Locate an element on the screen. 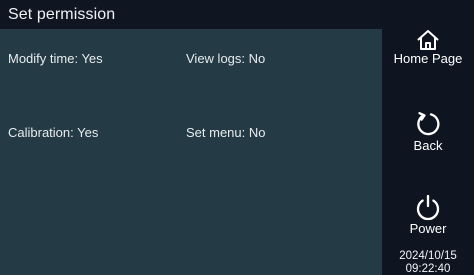 The height and width of the screenshot is (275, 474). set-menu-permission: Set menu: No is located at coordinates (226, 132).